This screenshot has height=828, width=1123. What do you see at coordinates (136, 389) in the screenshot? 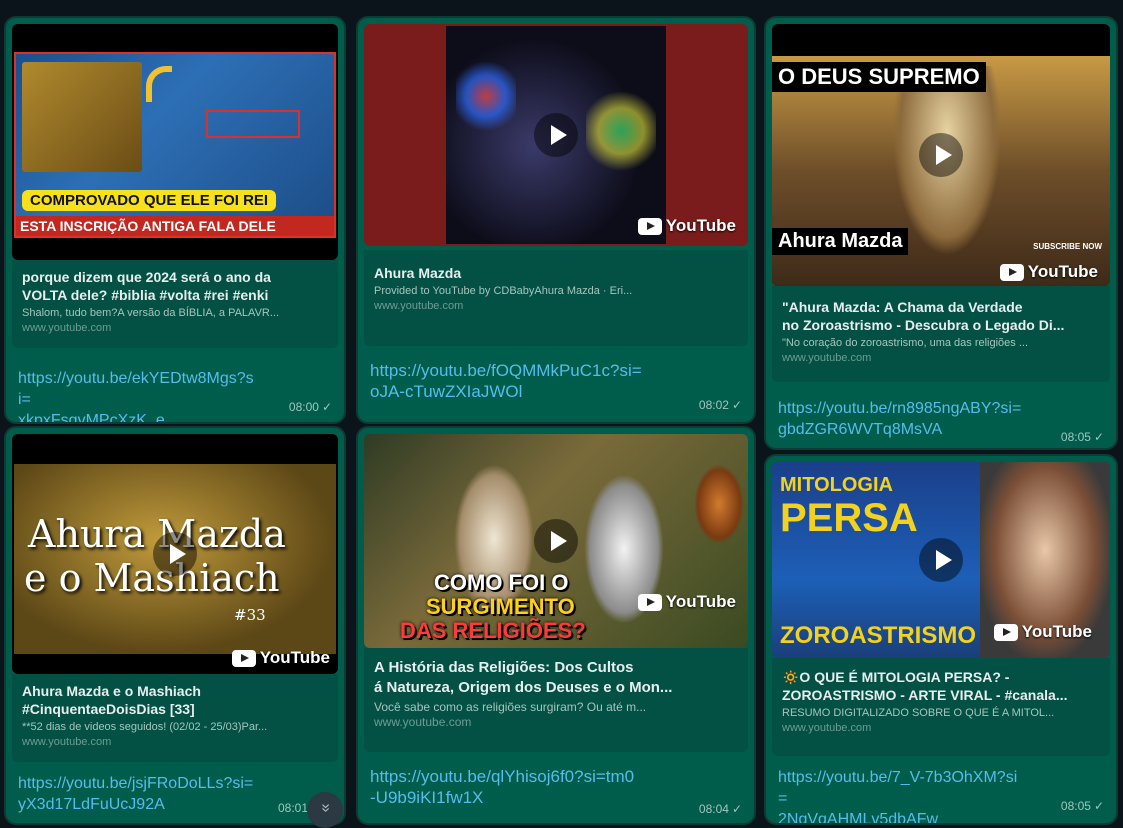
I see `link-text: https://youtu.be/ekYEDtw8Mgs?si=` at bounding box center [136, 389].